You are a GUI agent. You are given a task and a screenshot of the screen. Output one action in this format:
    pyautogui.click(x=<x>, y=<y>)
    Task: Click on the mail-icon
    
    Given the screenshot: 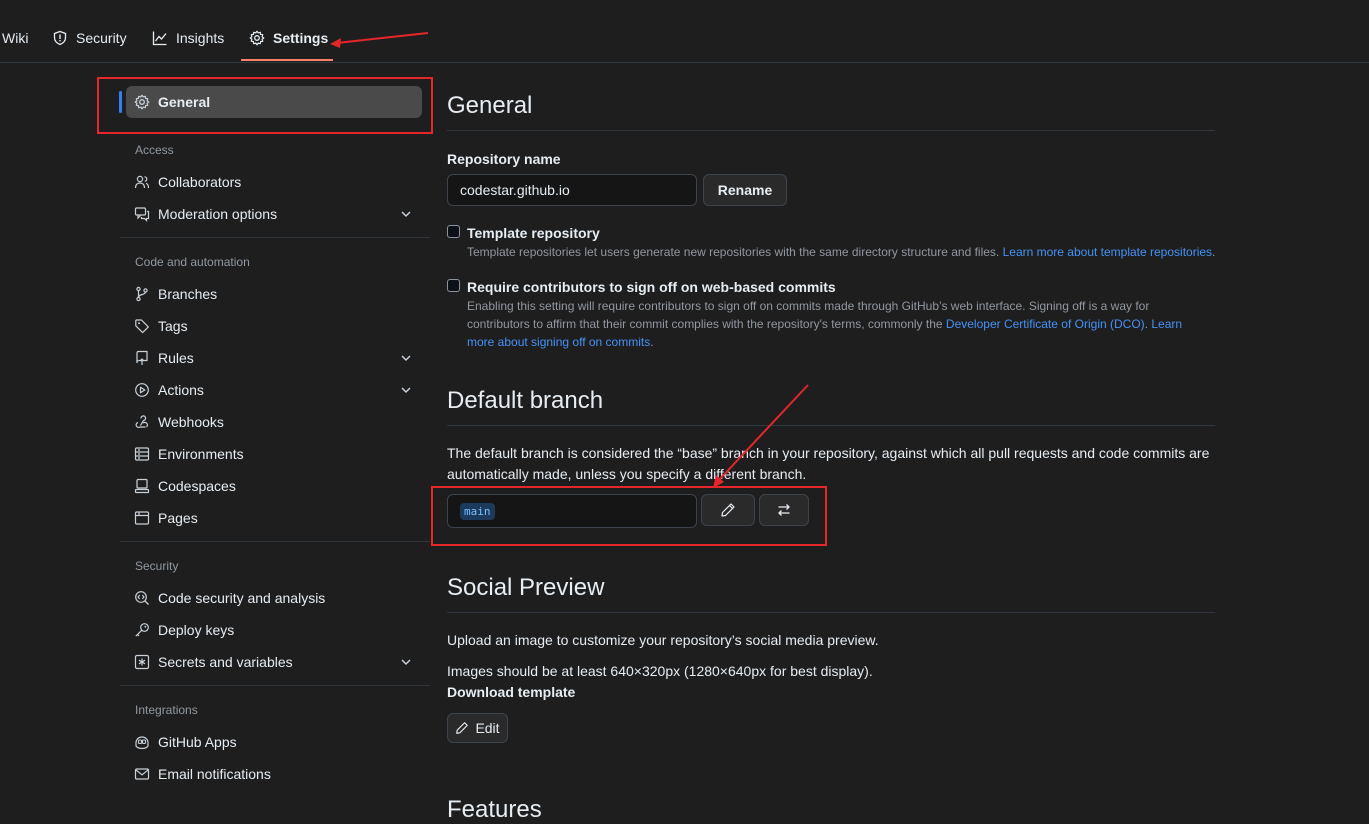 What is the action you would take?
    pyautogui.click(x=142, y=774)
    